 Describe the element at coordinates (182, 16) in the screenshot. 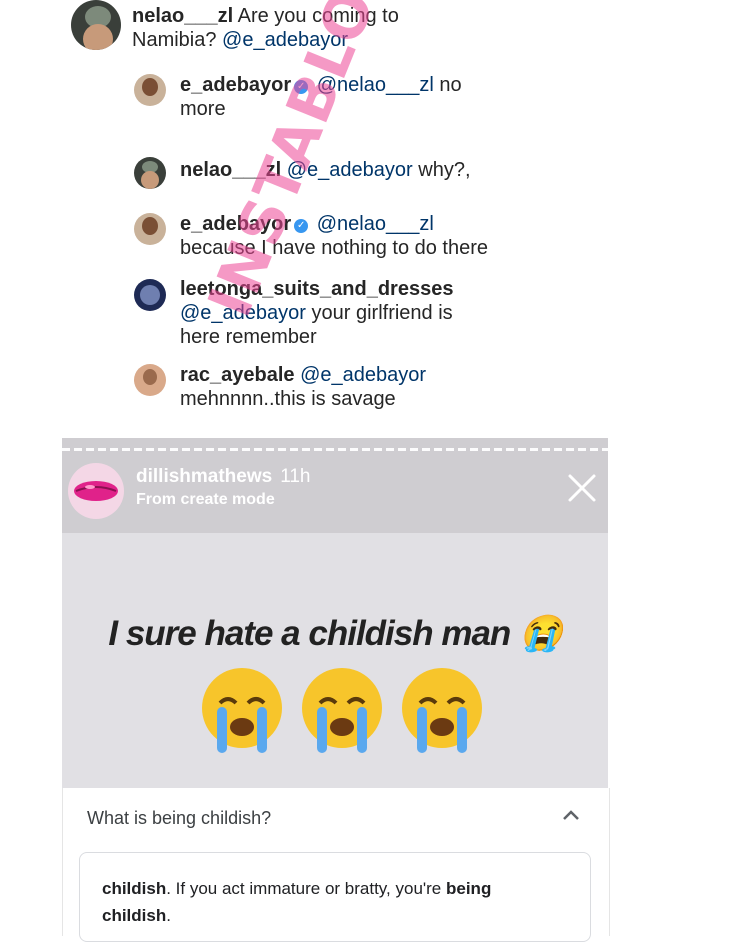

I see `comment-username: nelao___zl` at that location.